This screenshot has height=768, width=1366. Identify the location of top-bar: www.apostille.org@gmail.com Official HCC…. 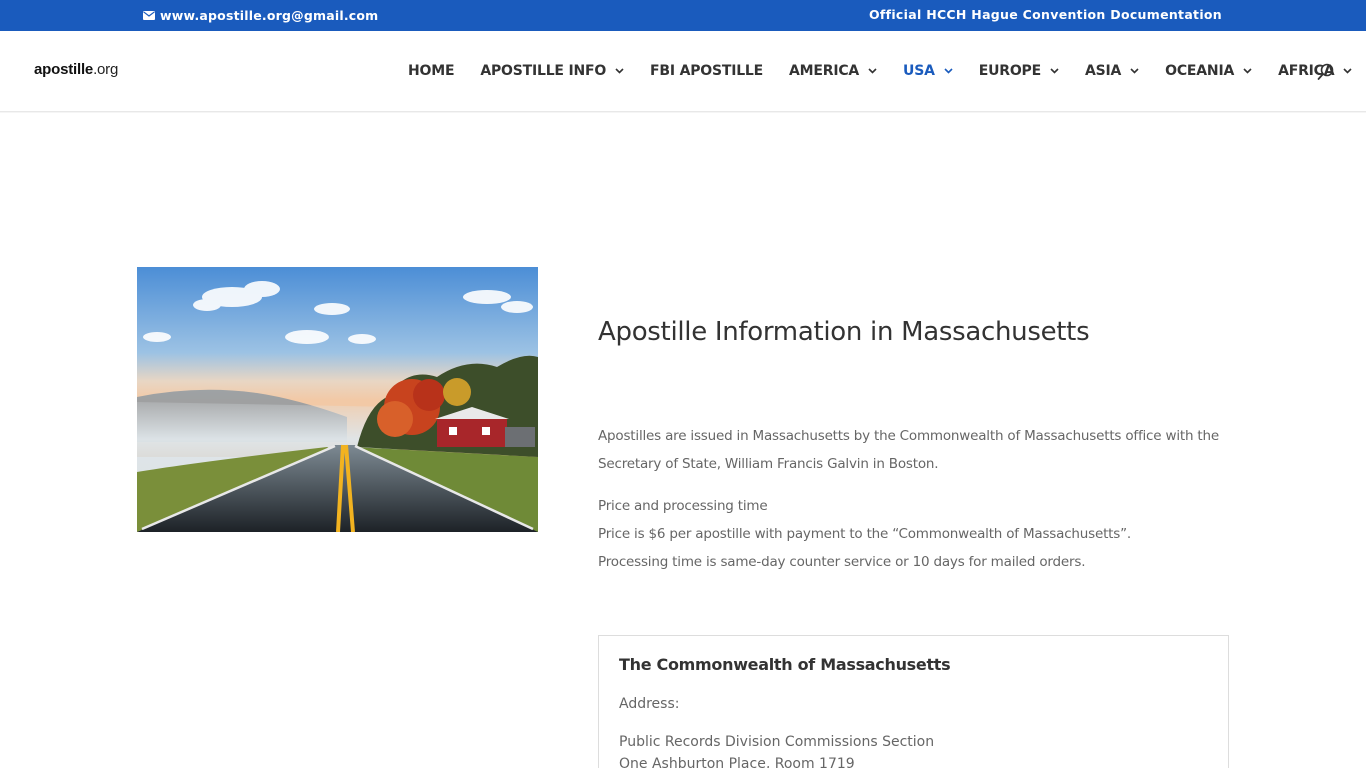
(683, 15).